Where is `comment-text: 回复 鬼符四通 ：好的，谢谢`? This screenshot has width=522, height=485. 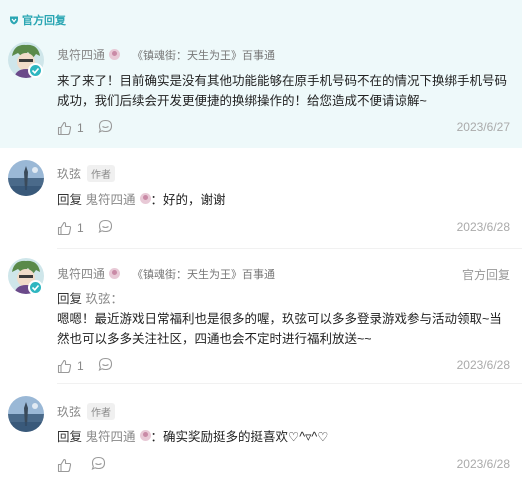 comment-text: 回复 鬼符四通 ：好的，谢谢 is located at coordinates (284, 200).